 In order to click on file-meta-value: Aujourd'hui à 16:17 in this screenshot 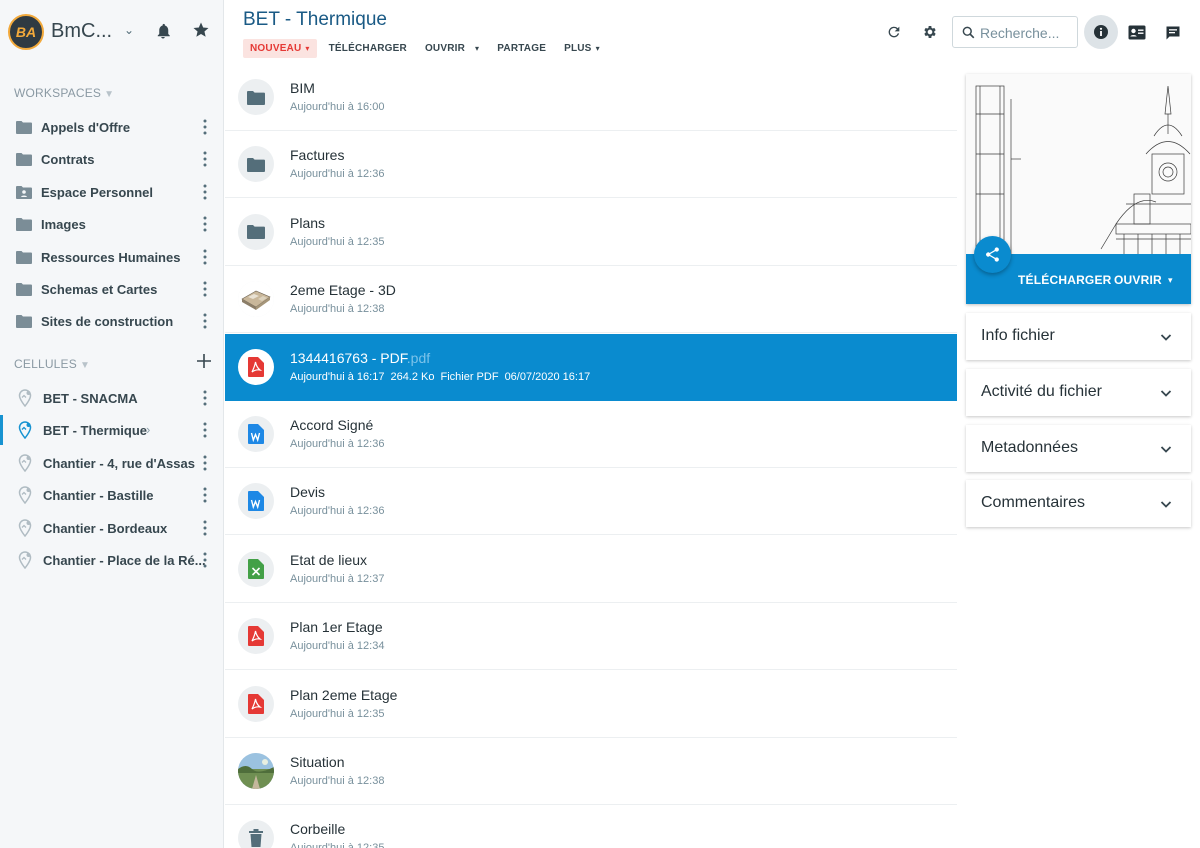, I will do `click(337, 376)`.